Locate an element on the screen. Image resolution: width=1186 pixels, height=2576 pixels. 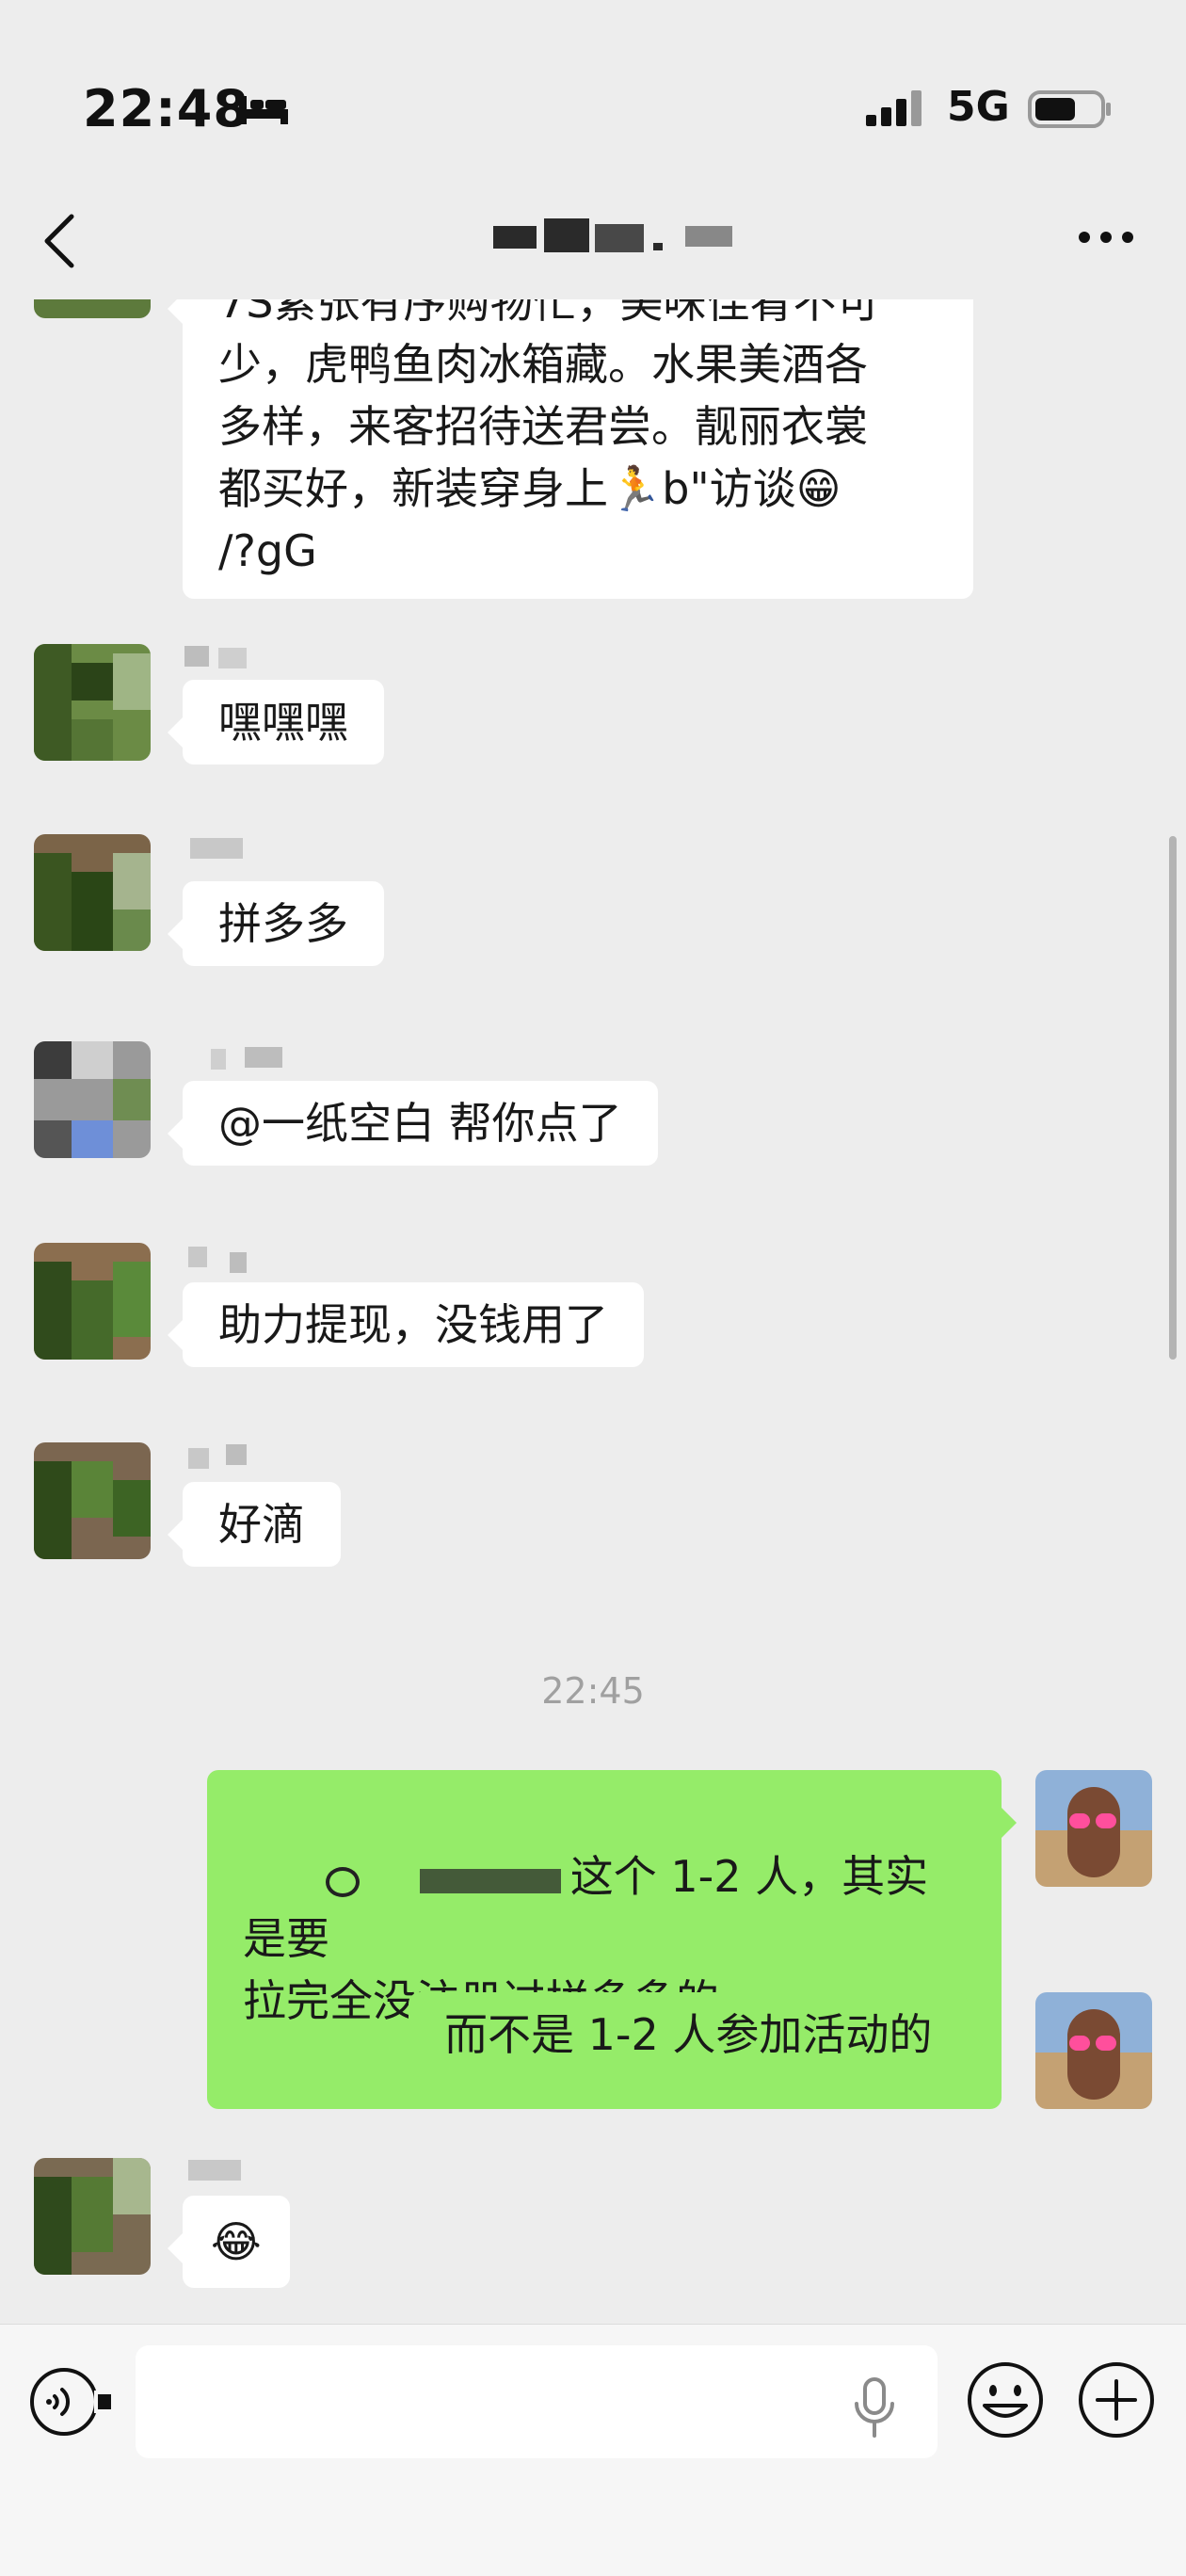
message-bubble: 嘿嘿嘿 is located at coordinates (276, 722).